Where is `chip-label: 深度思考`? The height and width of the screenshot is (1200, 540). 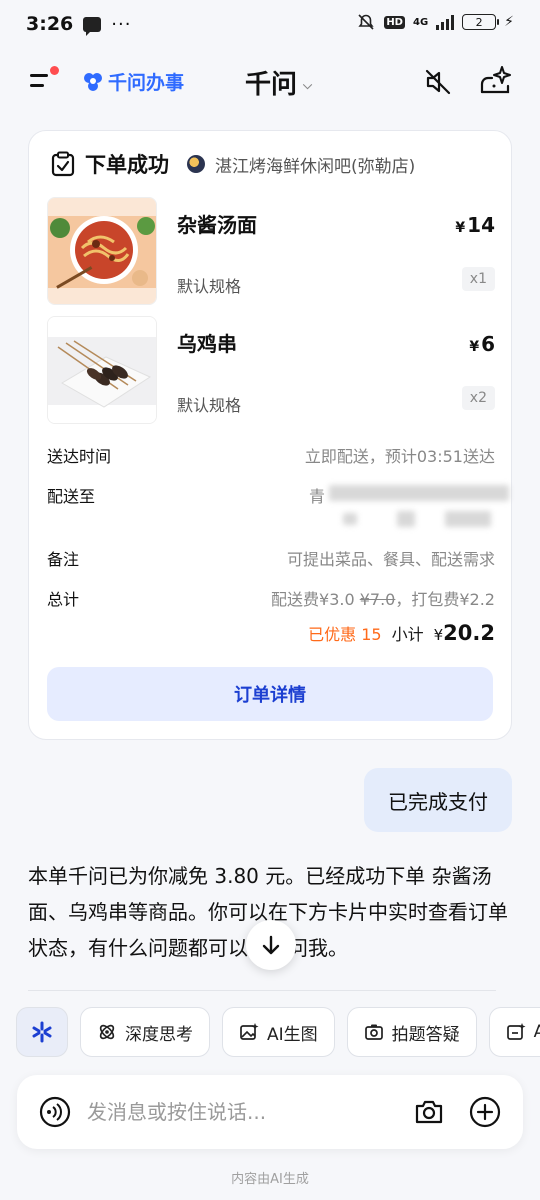
chip-label: 深度思考 is located at coordinates (159, 1034).